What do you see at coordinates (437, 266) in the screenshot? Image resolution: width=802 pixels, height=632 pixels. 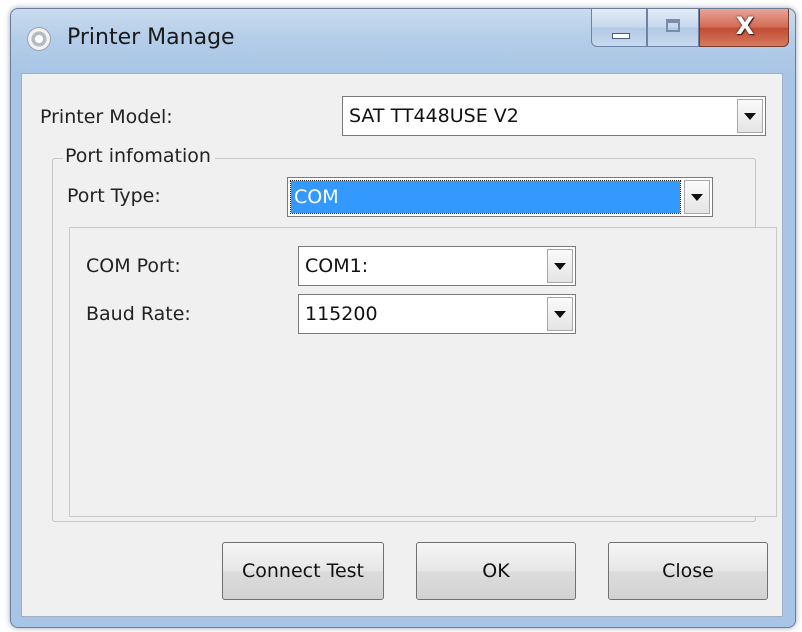 I see `com-port-select: COM1:` at bounding box center [437, 266].